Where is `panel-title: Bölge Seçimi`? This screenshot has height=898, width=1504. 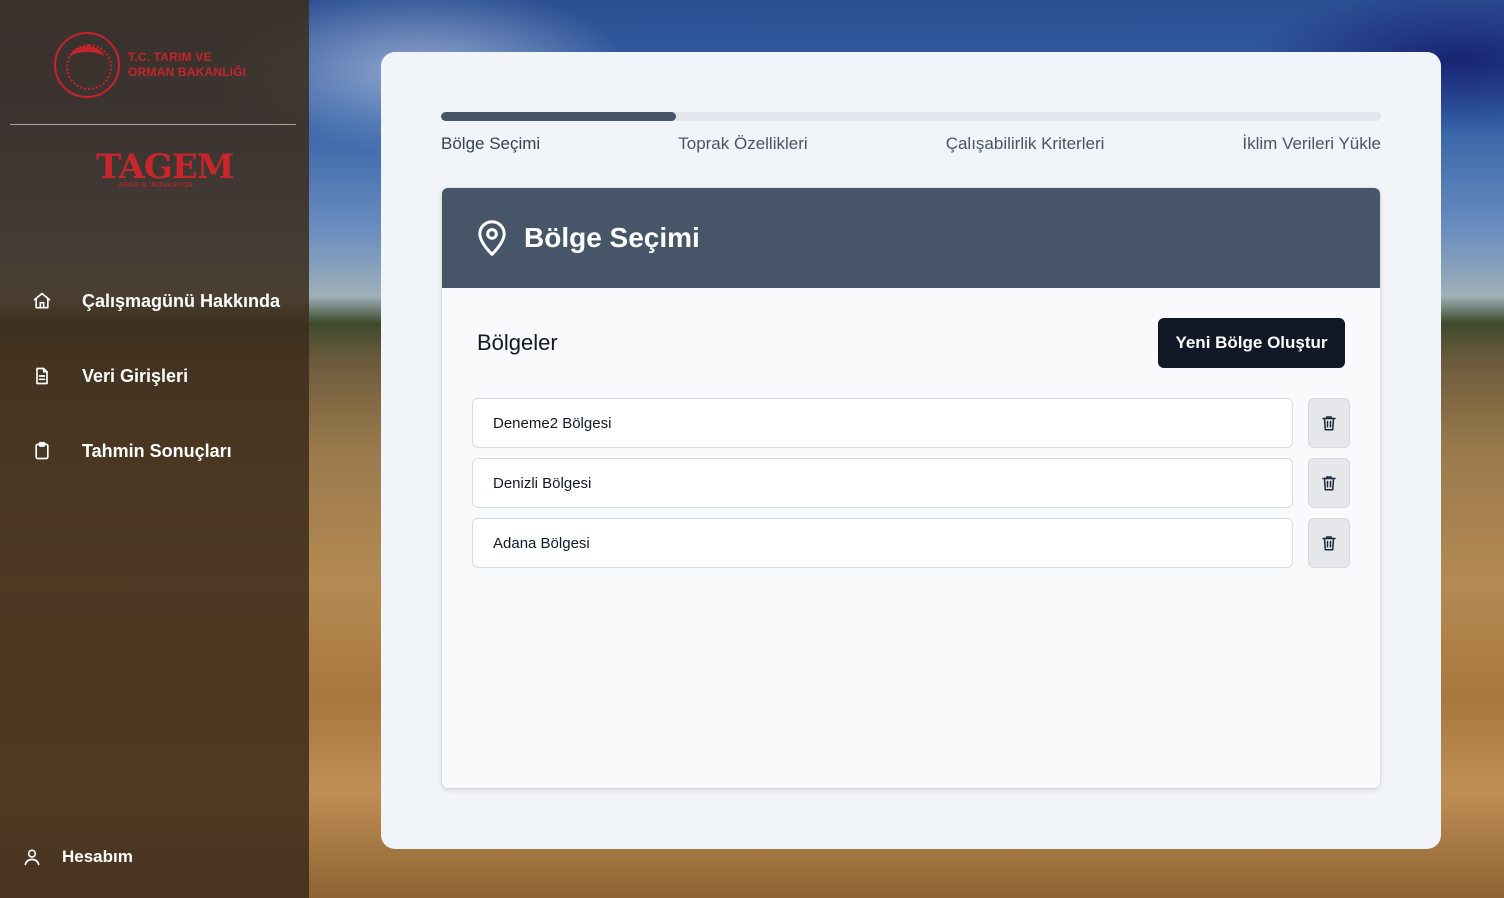 panel-title: Bölge Seçimi is located at coordinates (612, 237).